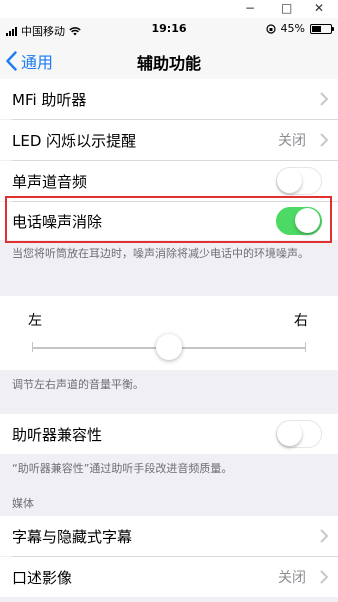  What do you see at coordinates (286, 8) in the screenshot?
I see `maximize-button: □` at bounding box center [286, 8].